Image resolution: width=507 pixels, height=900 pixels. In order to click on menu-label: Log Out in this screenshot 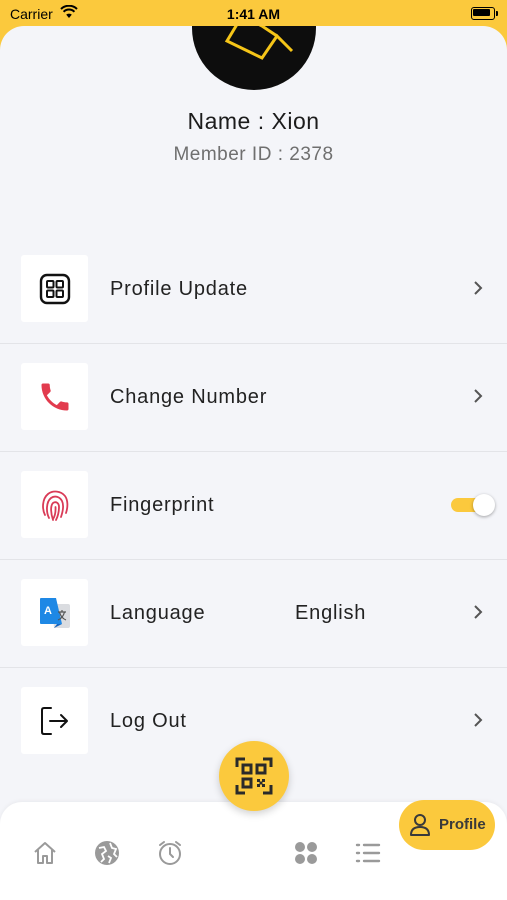, I will do `click(148, 721)`.